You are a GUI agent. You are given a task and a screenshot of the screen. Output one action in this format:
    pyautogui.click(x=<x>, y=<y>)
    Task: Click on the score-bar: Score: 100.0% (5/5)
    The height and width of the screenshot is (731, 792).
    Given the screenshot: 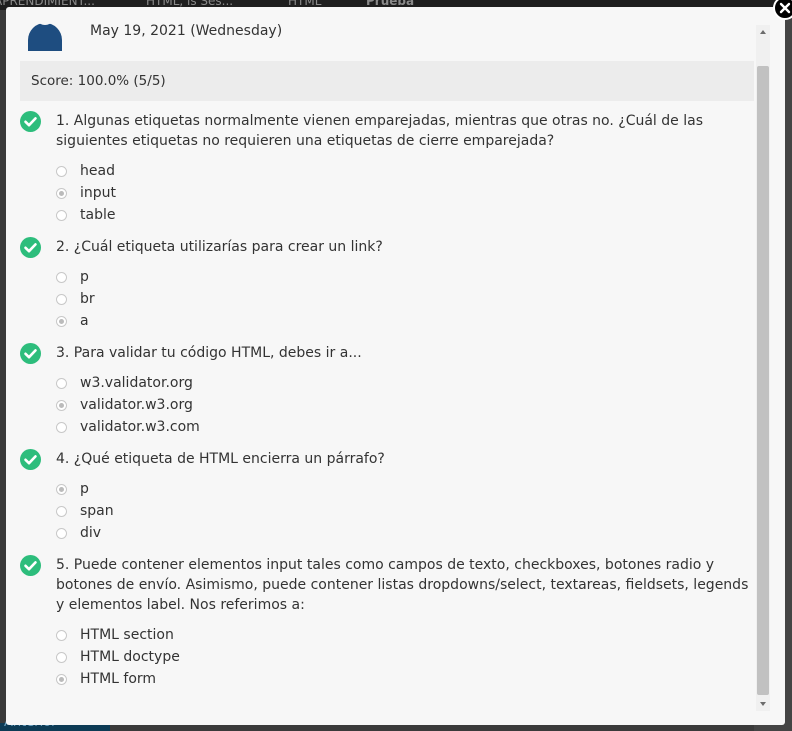 What is the action you would take?
    pyautogui.click(x=387, y=81)
    